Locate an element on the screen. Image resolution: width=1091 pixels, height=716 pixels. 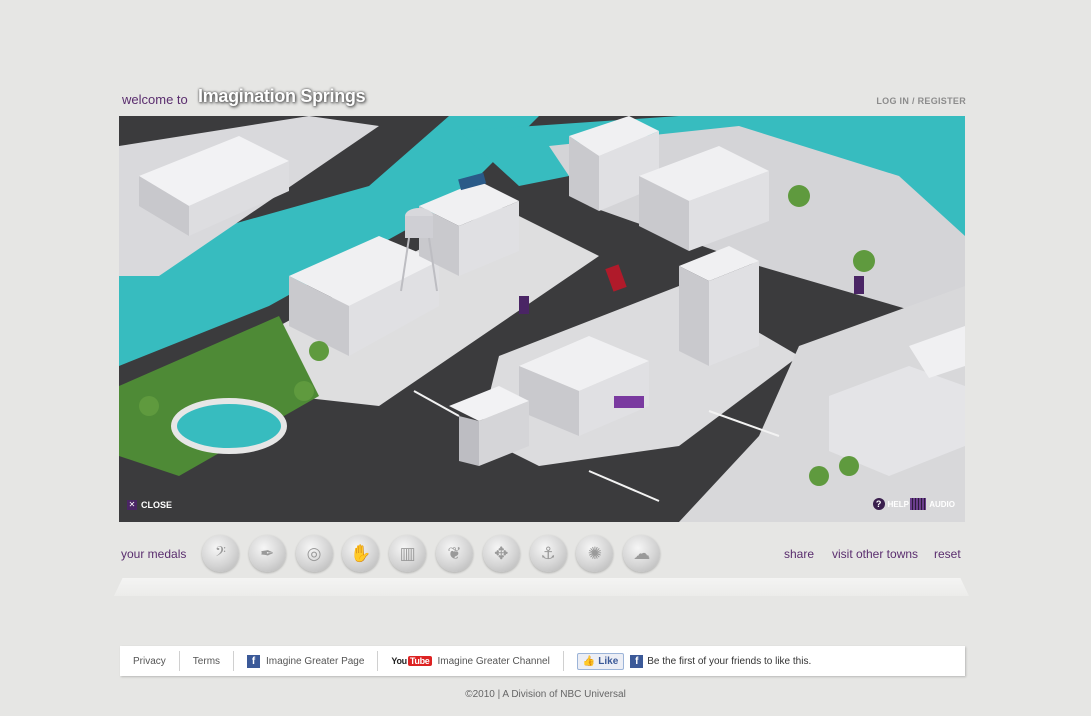
medal-maple-leaf: ✥ is located at coordinates (501, 553).